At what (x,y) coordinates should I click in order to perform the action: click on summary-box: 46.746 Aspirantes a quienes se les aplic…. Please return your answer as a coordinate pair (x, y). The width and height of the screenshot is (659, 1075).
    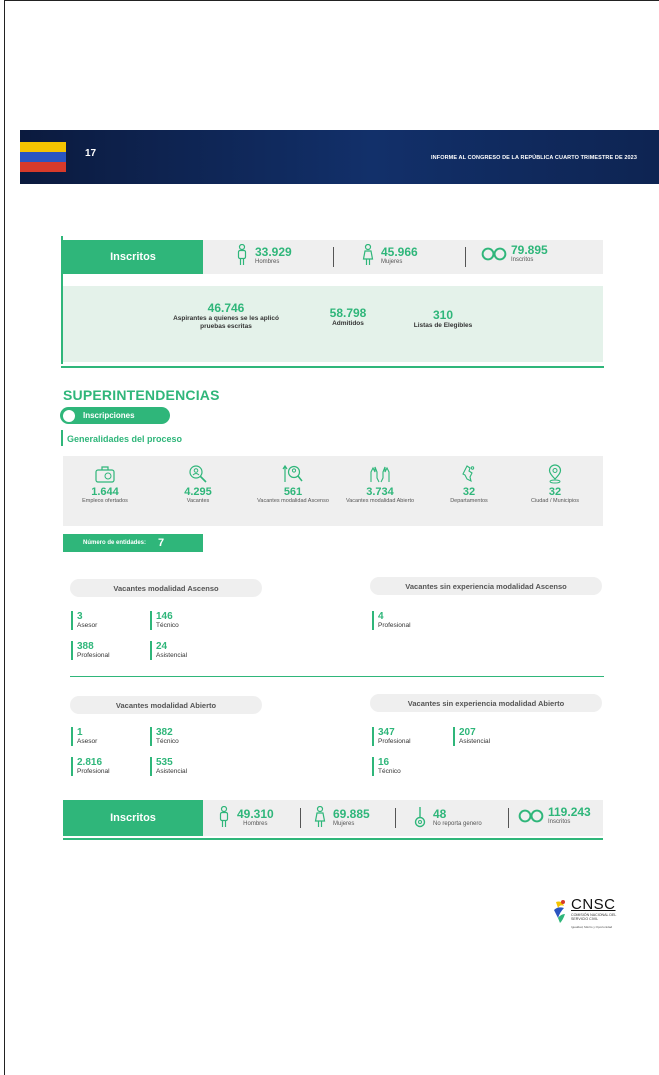
    Looking at the image, I should click on (333, 324).